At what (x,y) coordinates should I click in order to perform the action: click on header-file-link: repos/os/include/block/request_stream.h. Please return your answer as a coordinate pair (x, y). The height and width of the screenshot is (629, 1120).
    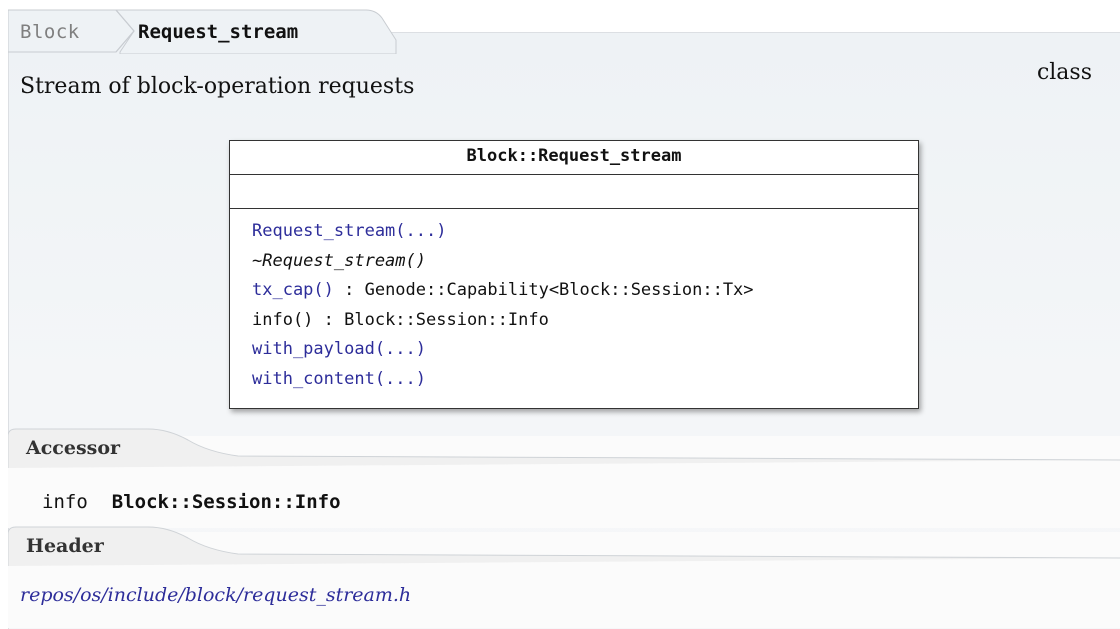
    Looking at the image, I should click on (215, 595).